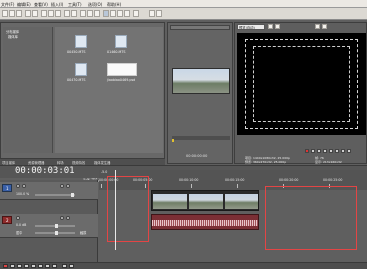  Describe the element at coordinates (71, 266) in the screenshot. I see `zoom-out-icon` at that location.